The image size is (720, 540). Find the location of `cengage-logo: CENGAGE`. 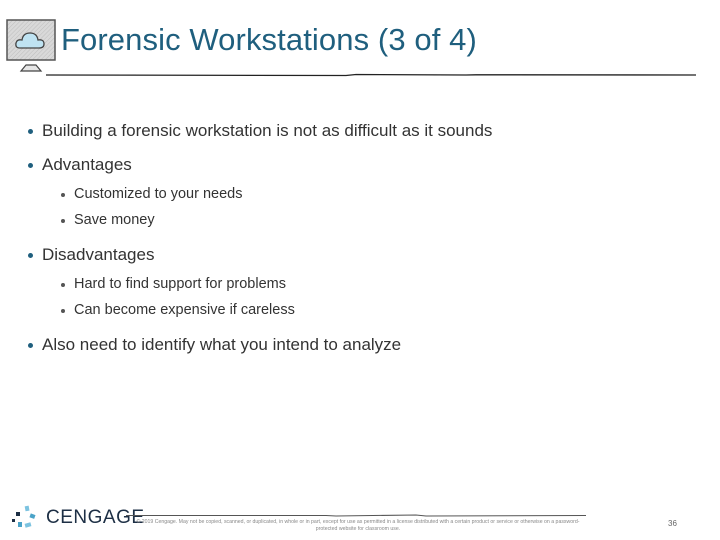

cengage-logo: CENGAGE is located at coordinates (78, 518).